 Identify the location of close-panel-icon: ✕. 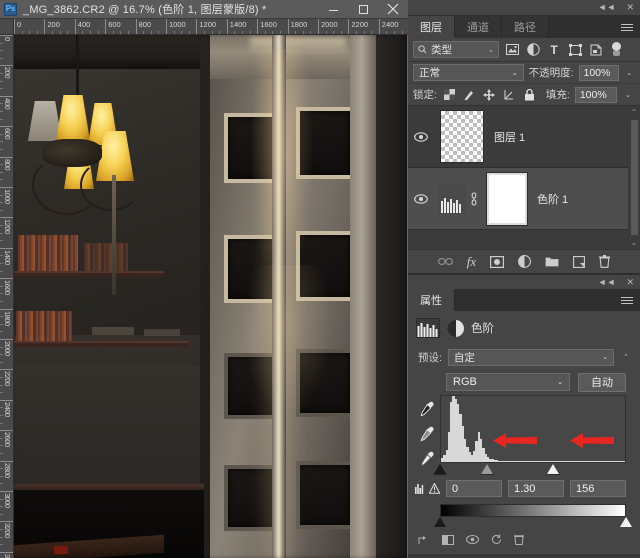
(630, 7).